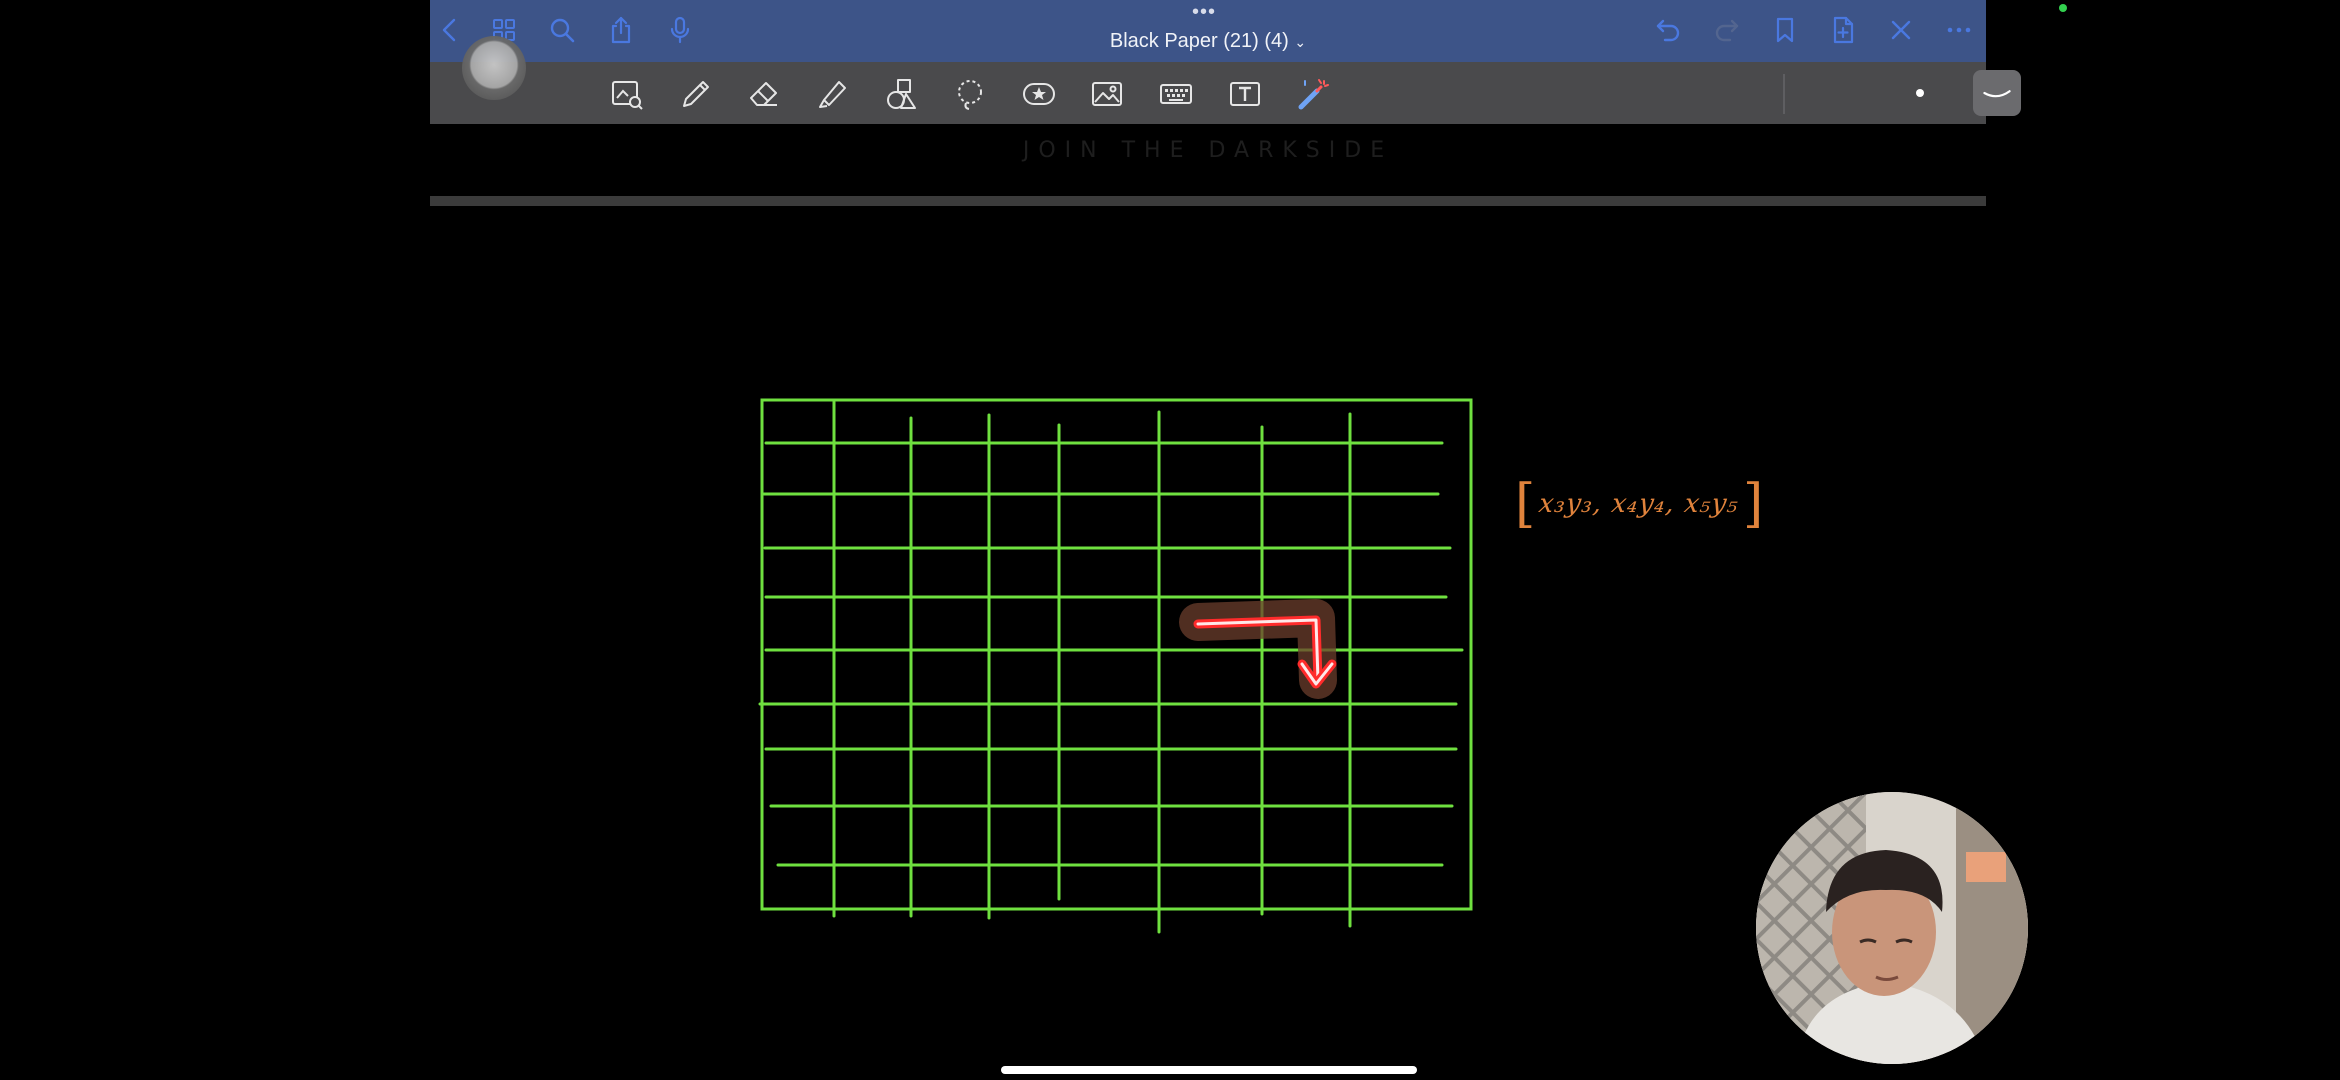  I want to click on home-indicator, so click(1209, 1070).